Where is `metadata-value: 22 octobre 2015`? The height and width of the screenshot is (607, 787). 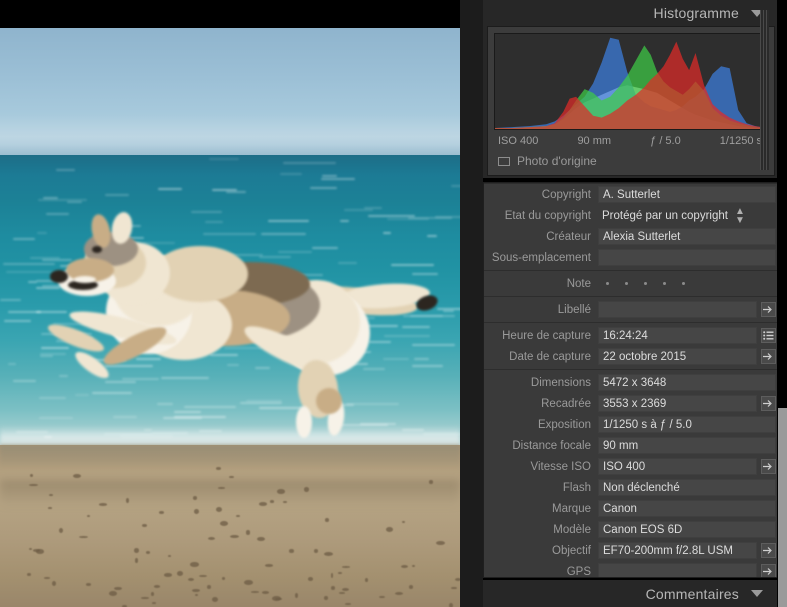
metadata-value: 22 octobre 2015 is located at coordinates (677, 356).